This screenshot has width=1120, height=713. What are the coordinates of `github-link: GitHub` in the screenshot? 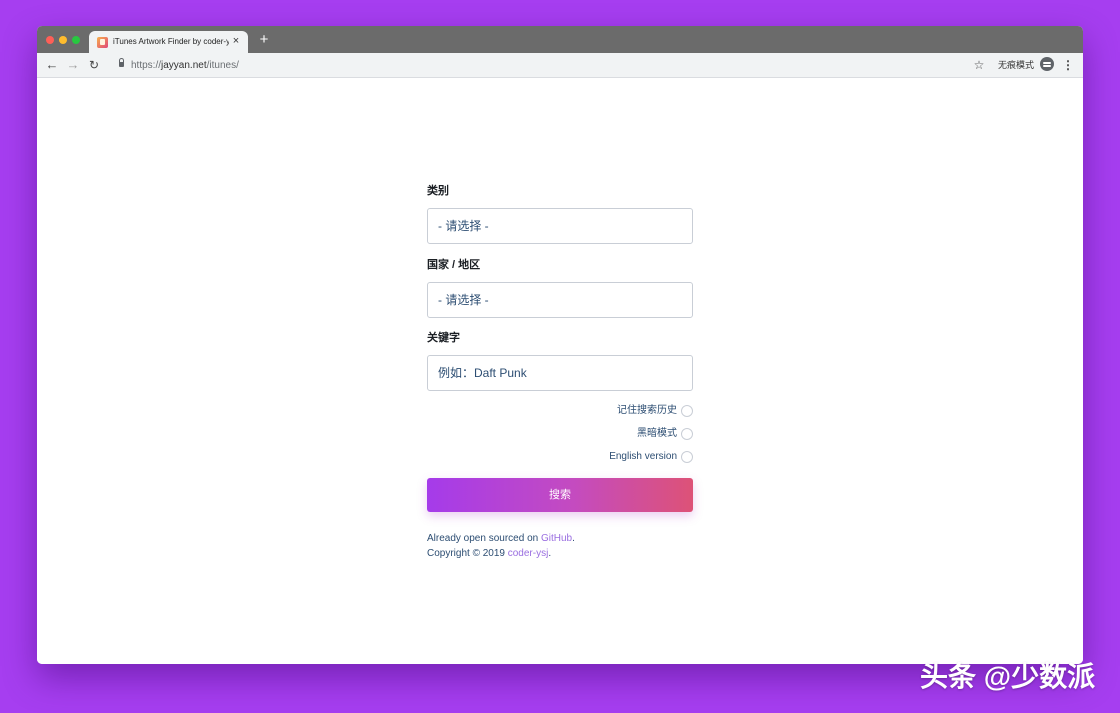 It's located at (556, 538).